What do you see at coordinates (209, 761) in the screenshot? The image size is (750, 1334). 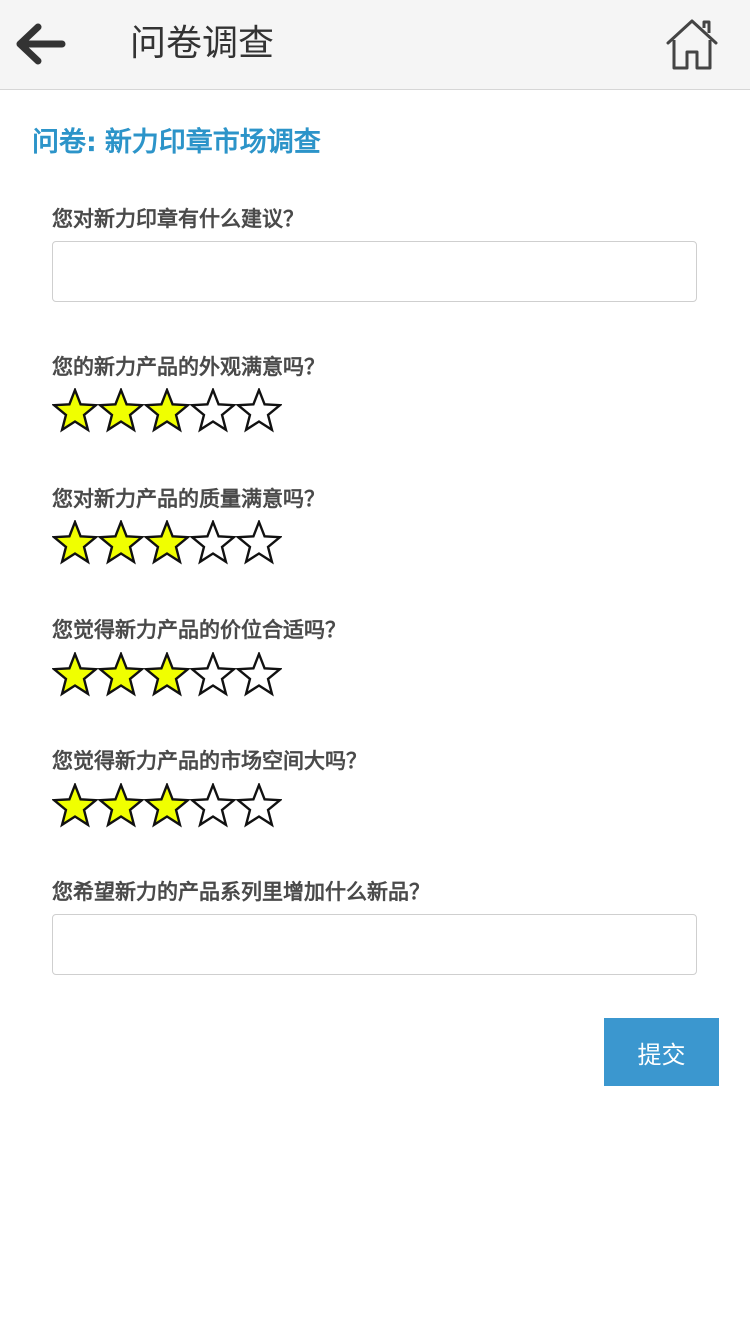 I see `question-label: 您觉得新力产品的市场空间大吗？` at bounding box center [209, 761].